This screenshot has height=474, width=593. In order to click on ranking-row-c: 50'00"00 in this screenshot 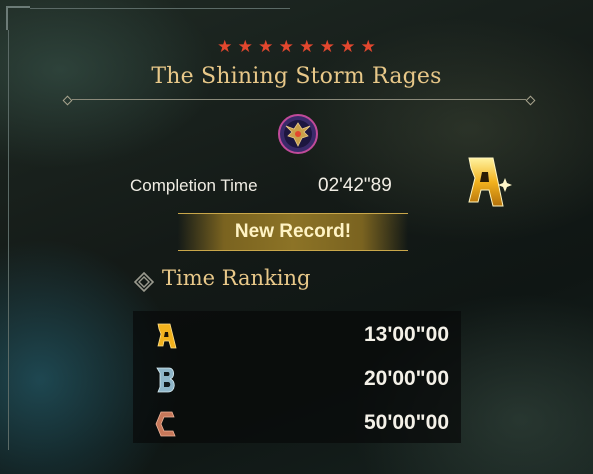, I will do `click(297, 423)`.